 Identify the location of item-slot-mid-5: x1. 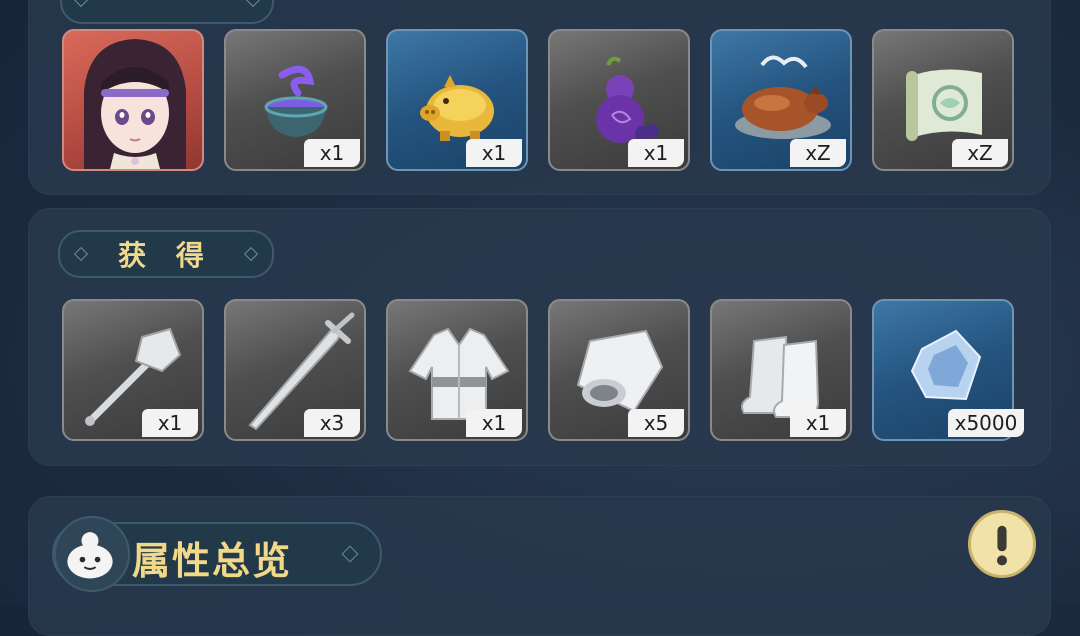
(781, 370).